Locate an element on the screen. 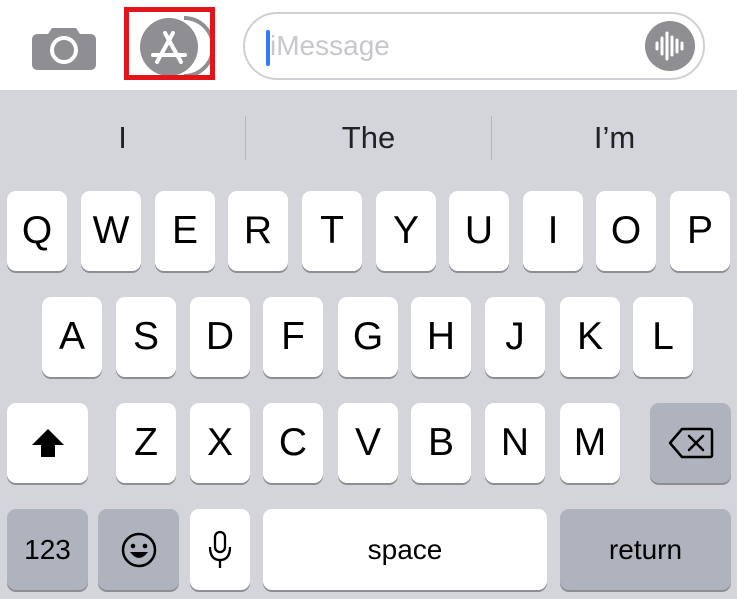 Image resolution: width=737 pixels, height=599 pixels. key-f: F is located at coordinates (293, 337).